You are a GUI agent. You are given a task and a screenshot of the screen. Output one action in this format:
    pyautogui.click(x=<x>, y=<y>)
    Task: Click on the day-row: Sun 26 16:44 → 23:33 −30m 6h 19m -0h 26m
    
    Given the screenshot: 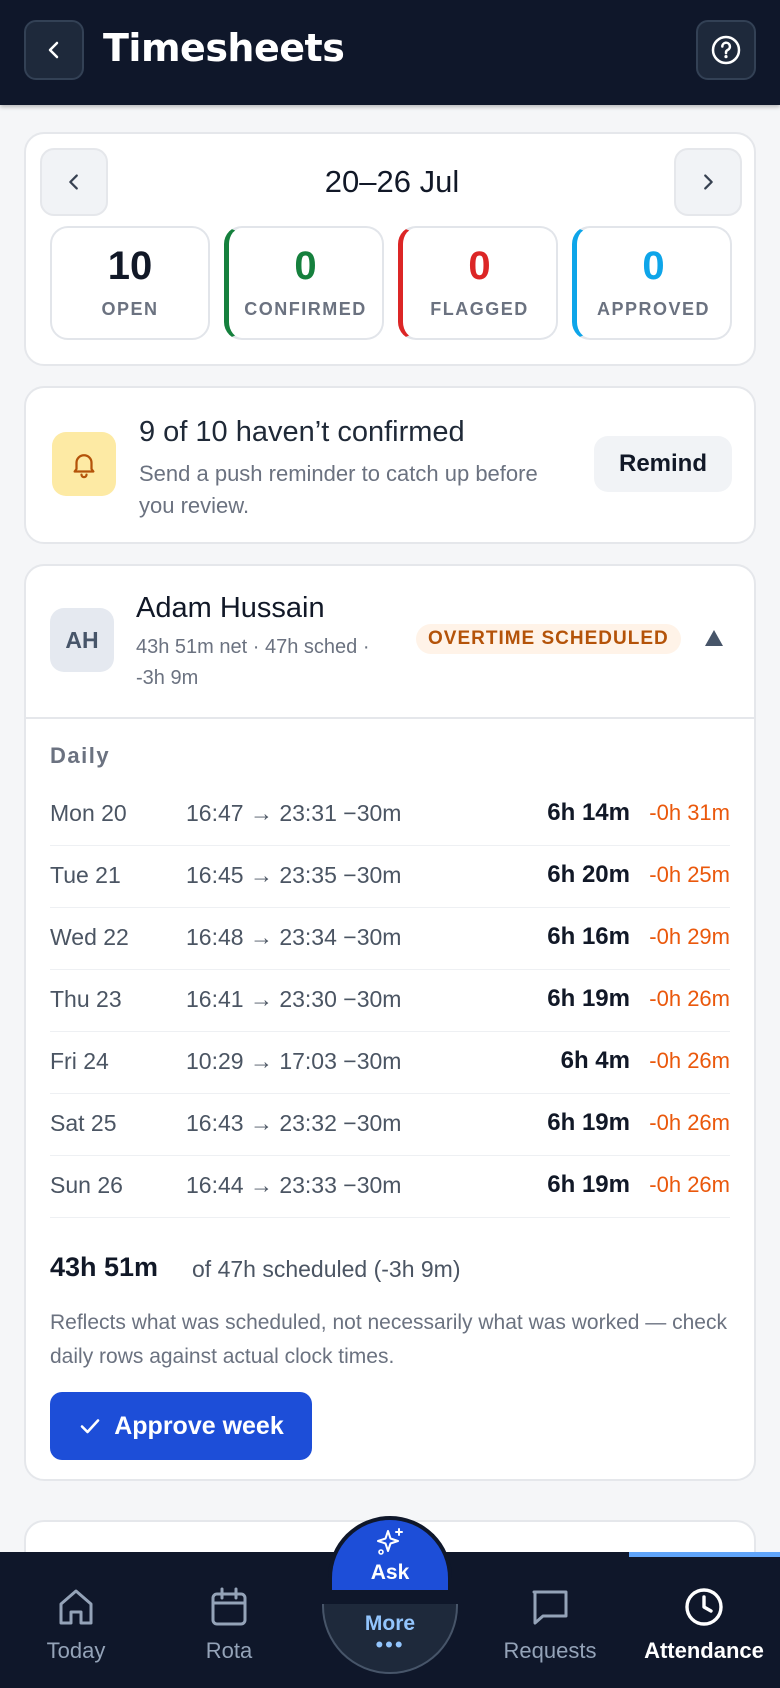 What is the action you would take?
    pyautogui.click(x=390, y=1187)
    